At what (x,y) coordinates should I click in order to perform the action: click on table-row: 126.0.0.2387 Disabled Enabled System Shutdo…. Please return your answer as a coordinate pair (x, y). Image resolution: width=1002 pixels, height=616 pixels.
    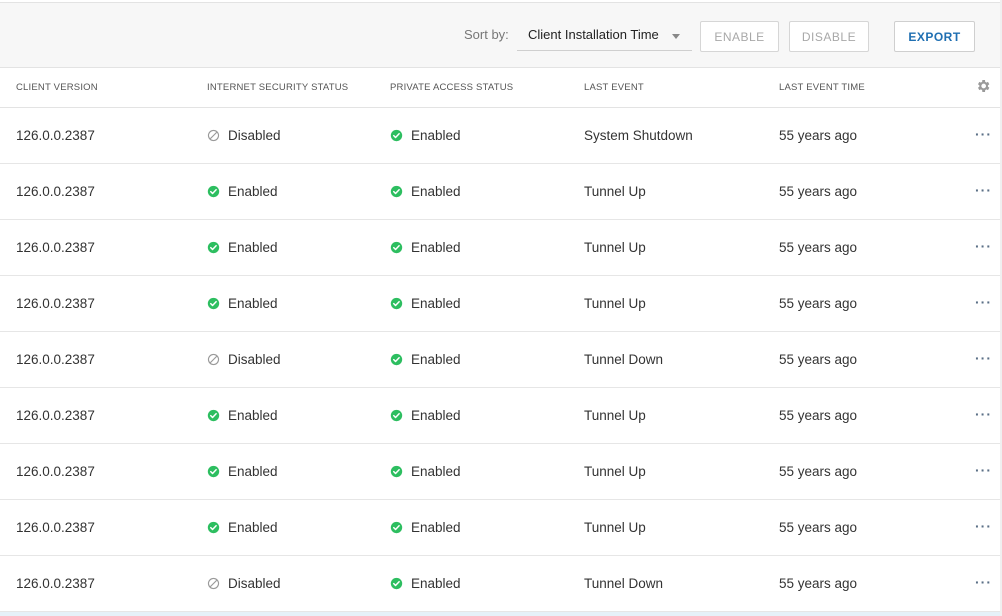
    Looking at the image, I should click on (500, 136).